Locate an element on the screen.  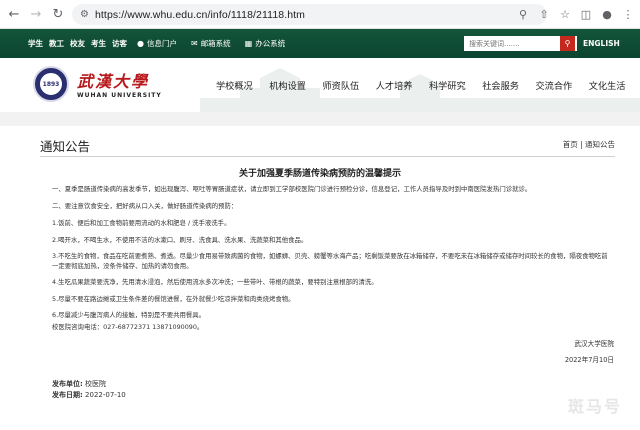
language-switch: ENGLISH is located at coordinates (601, 43).